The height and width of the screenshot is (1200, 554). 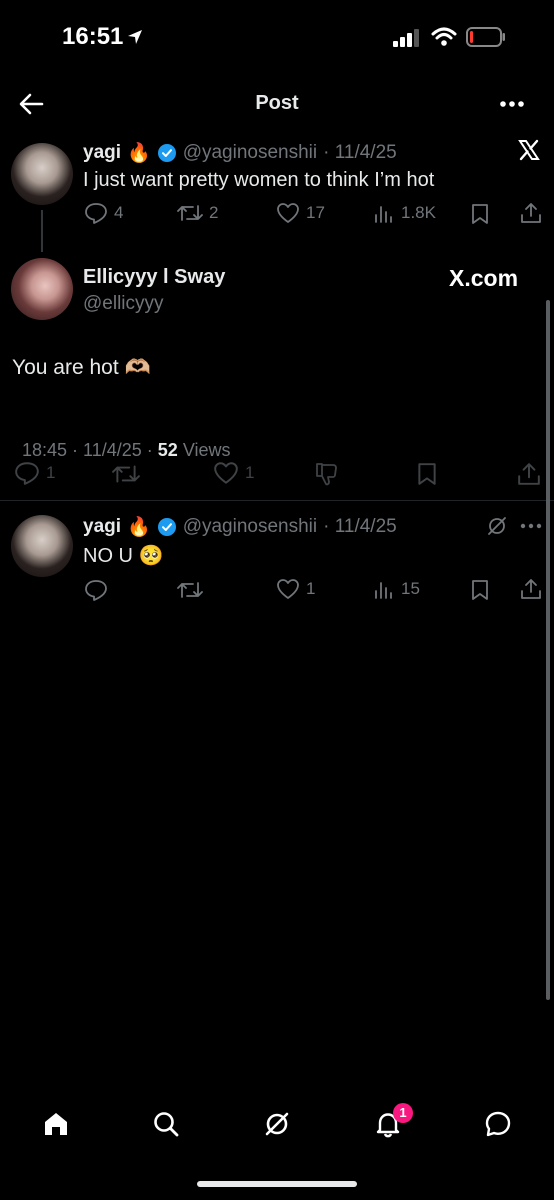 I want to click on post-meta: 18:45 · 11/4/25 · 52 Views, so click(x=121, y=440).